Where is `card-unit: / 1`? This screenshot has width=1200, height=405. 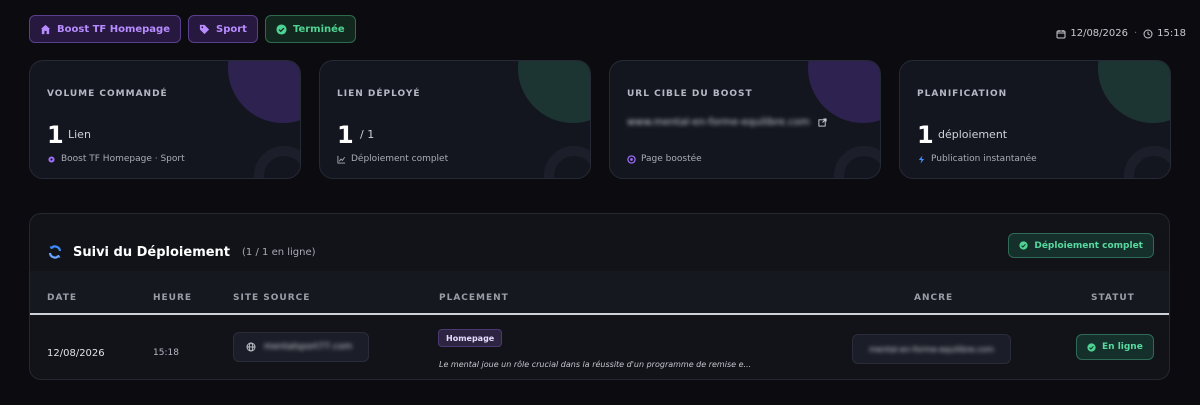 card-unit: / 1 is located at coordinates (367, 134).